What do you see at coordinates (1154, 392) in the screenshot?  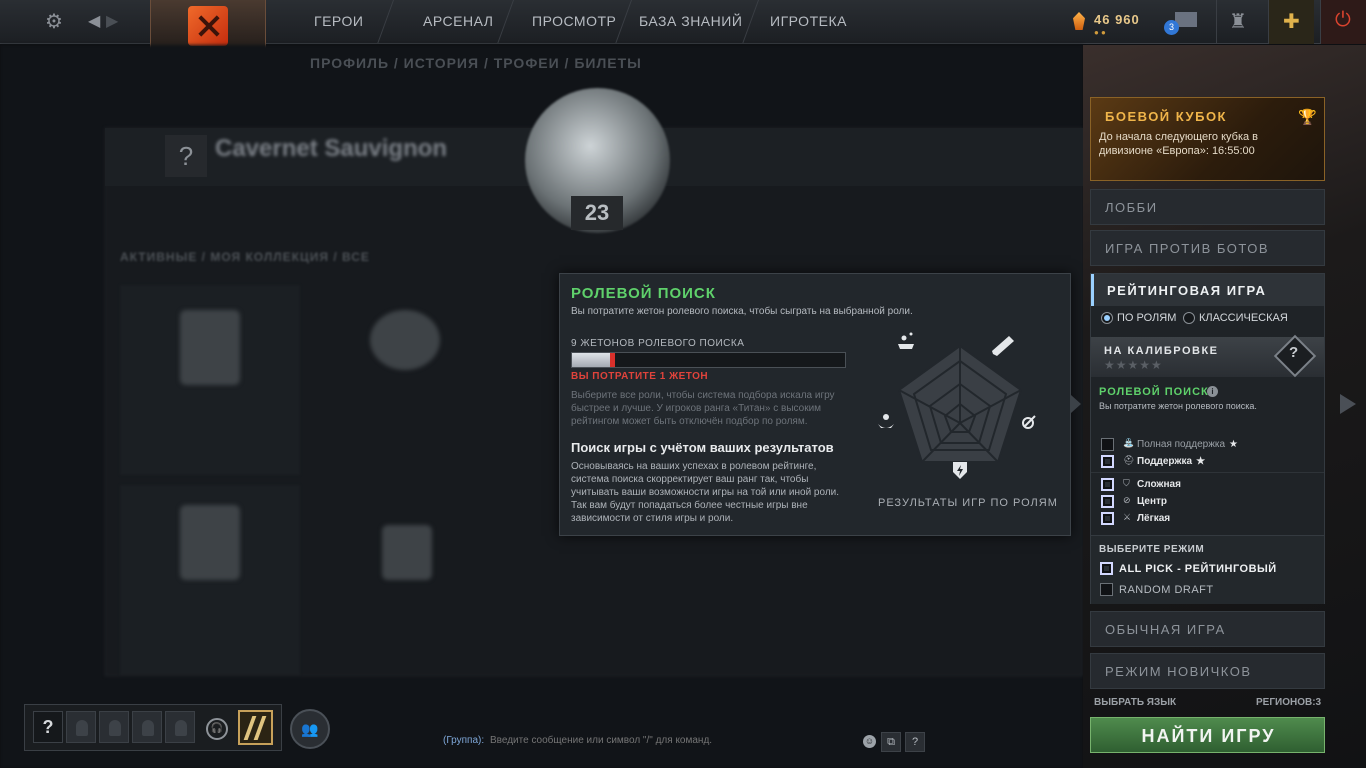 I see `role-search-title: РОЛЕВОЙ ПОИСК` at bounding box center [1154, 392].